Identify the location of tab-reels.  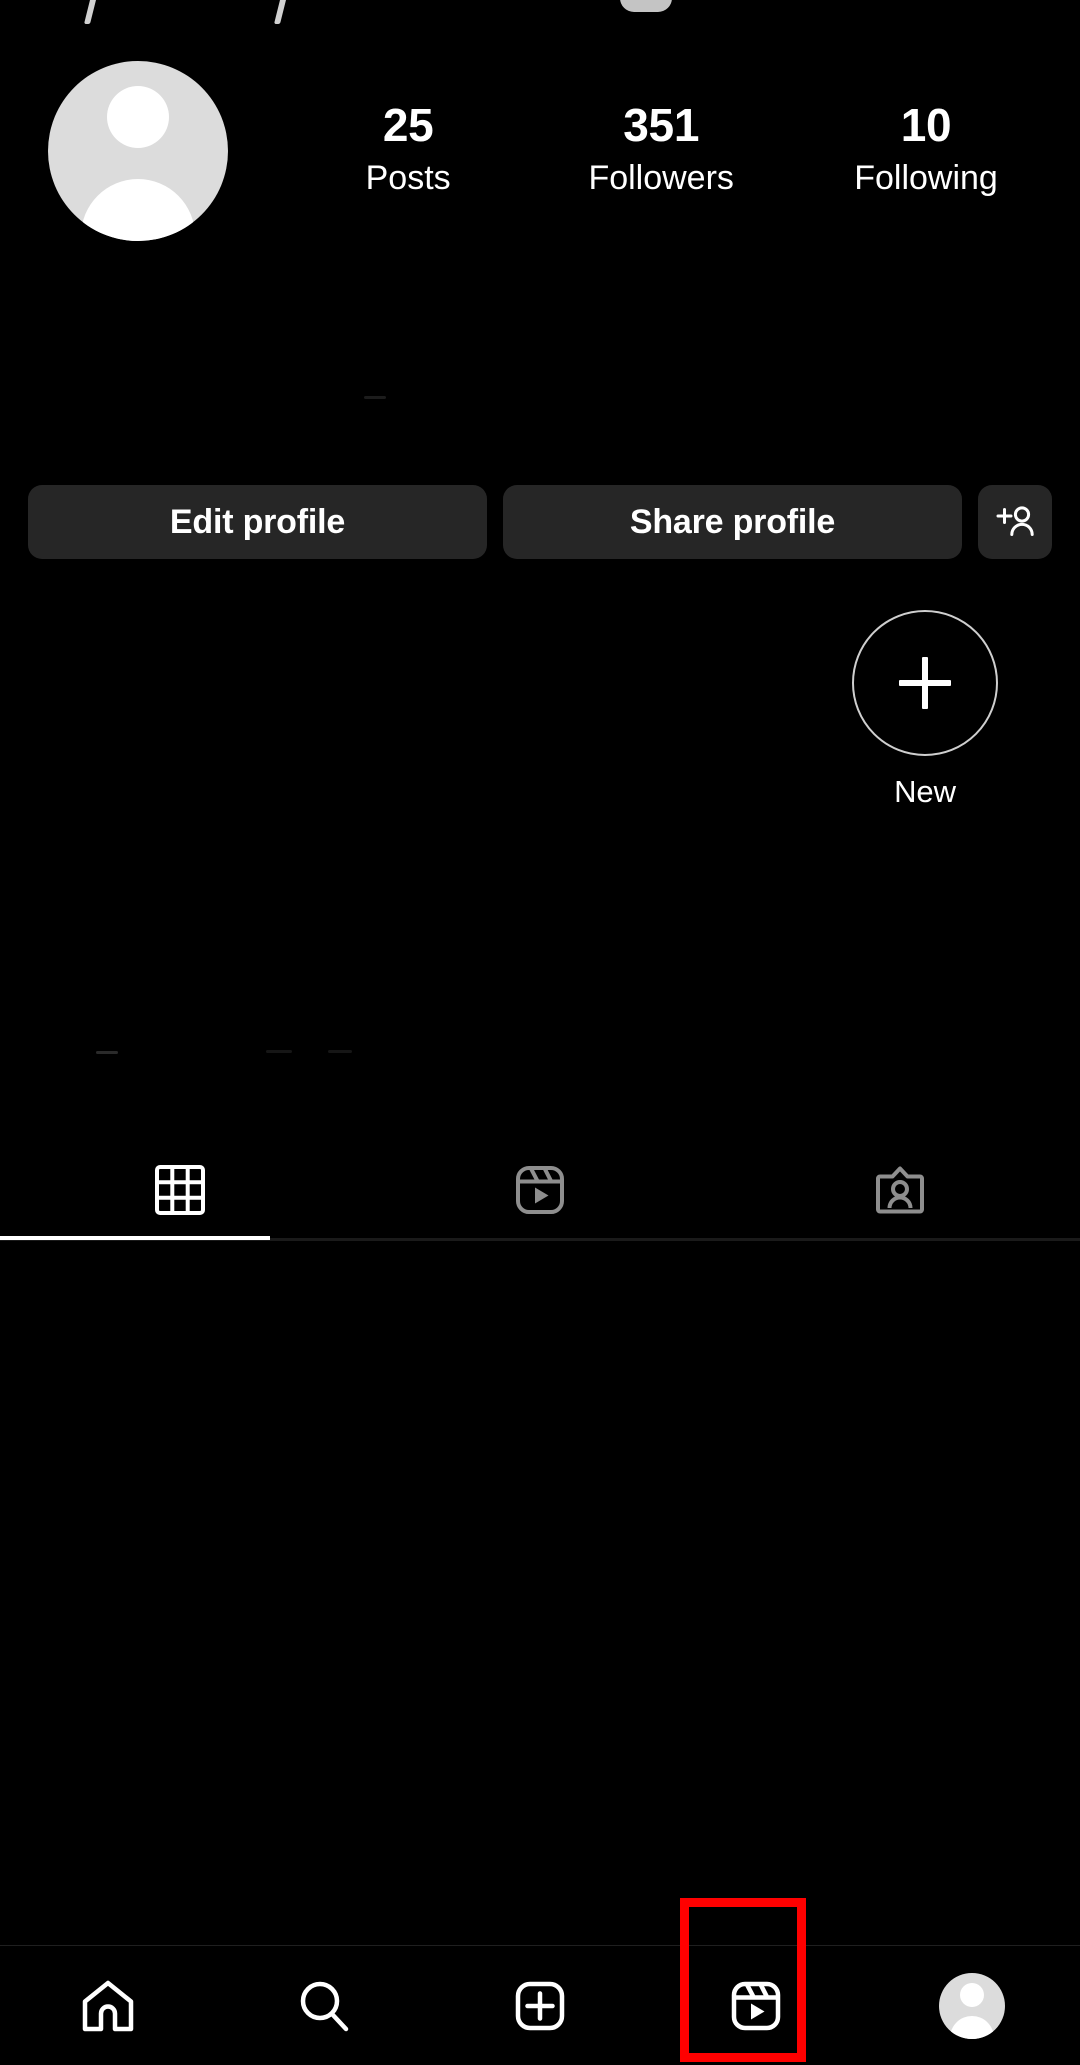
(540, 1190).